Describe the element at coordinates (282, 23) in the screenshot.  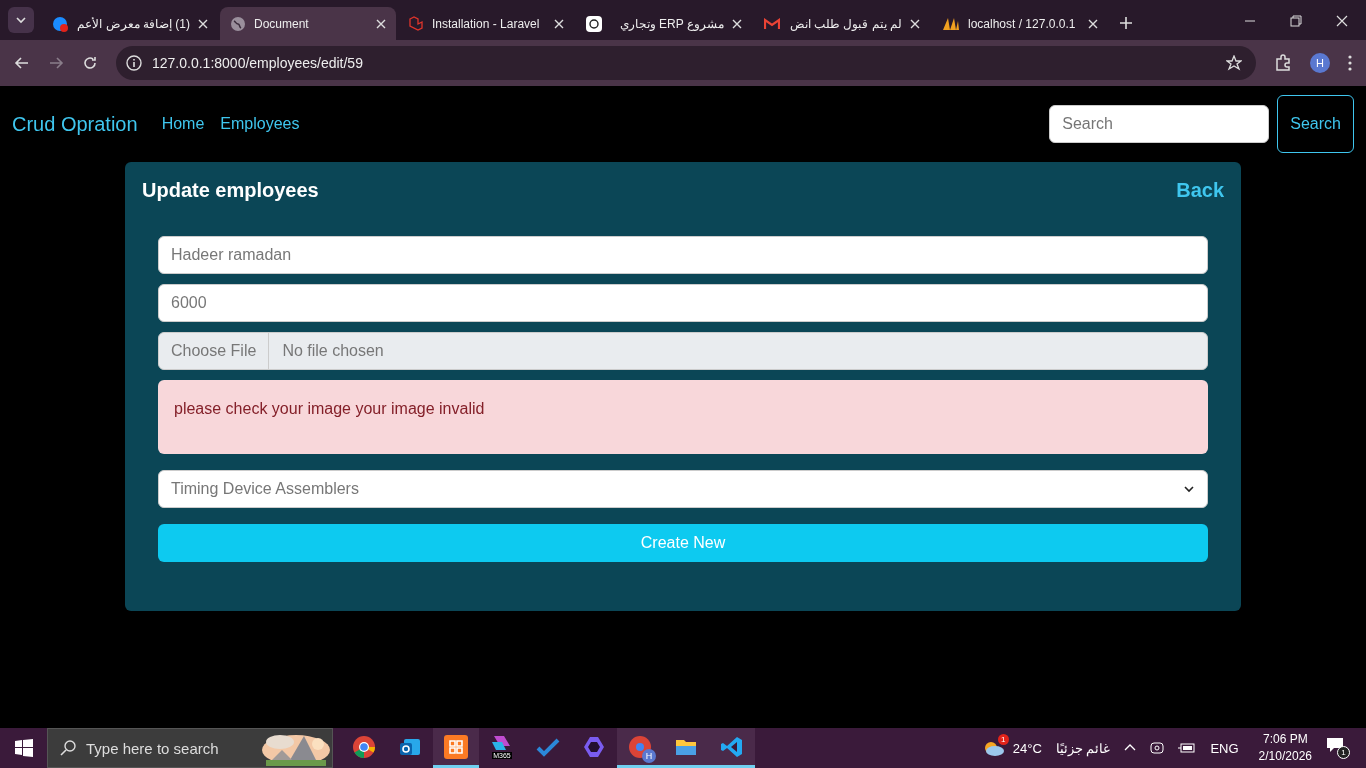
I see `tab-title: Document` at that location.